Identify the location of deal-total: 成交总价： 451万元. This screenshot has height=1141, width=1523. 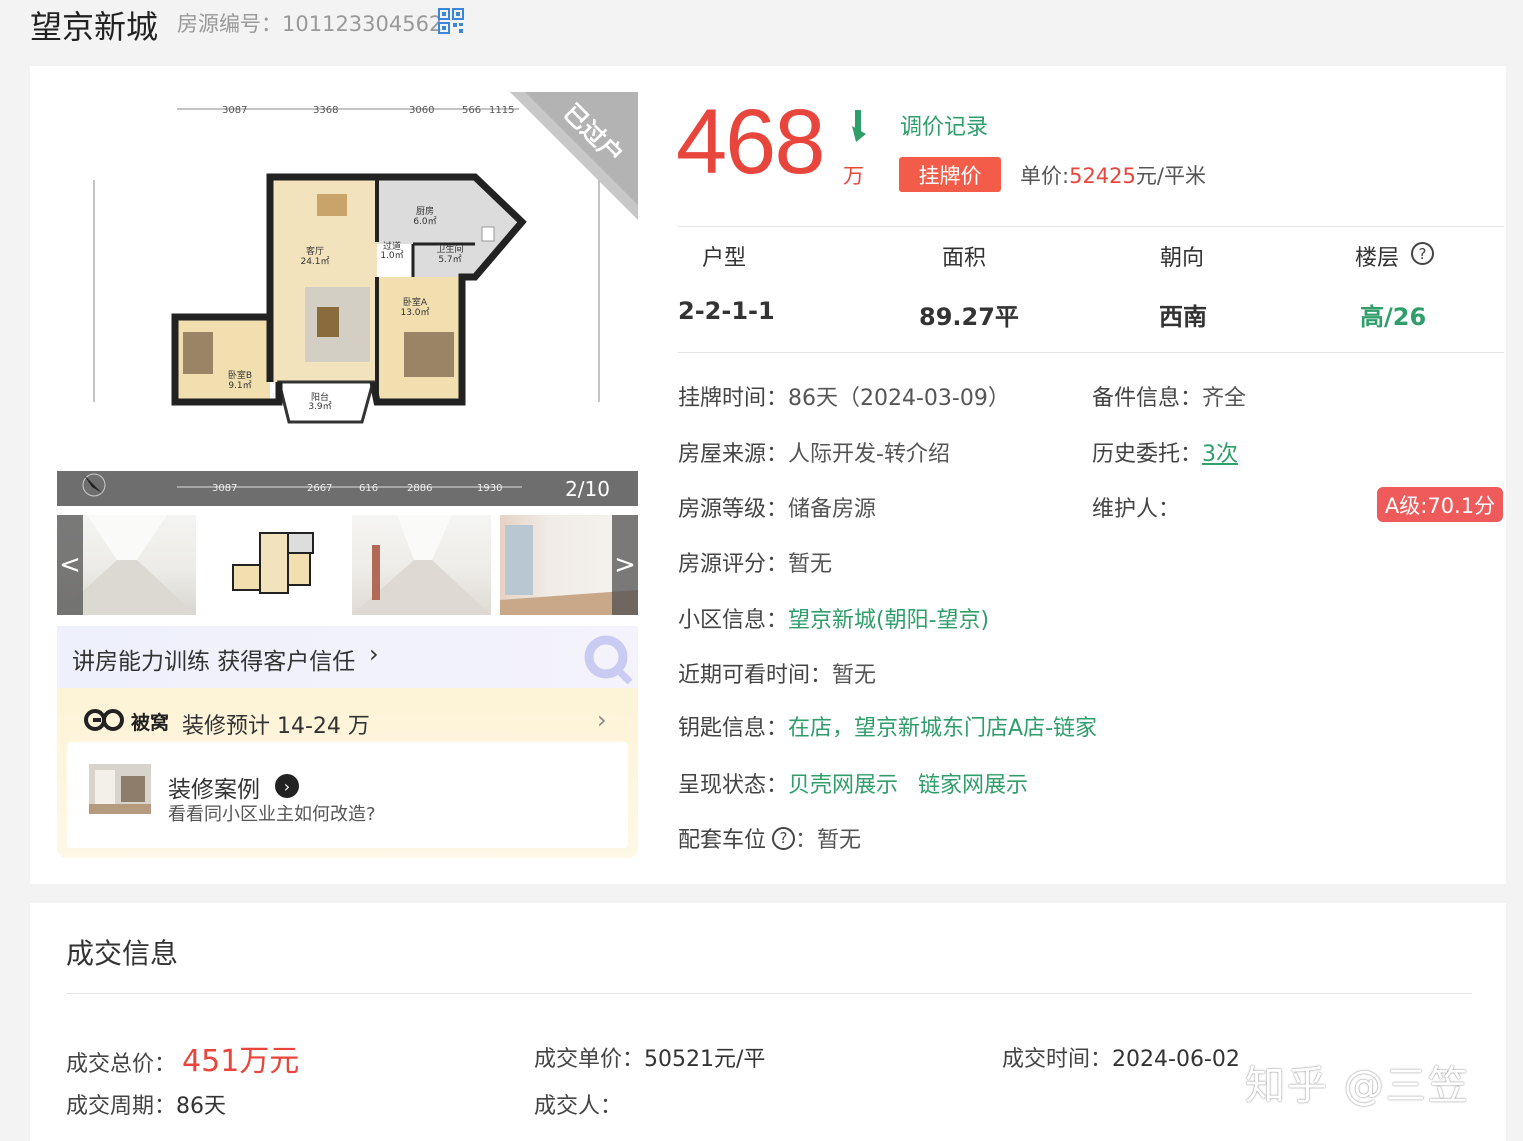
(183, 1061).